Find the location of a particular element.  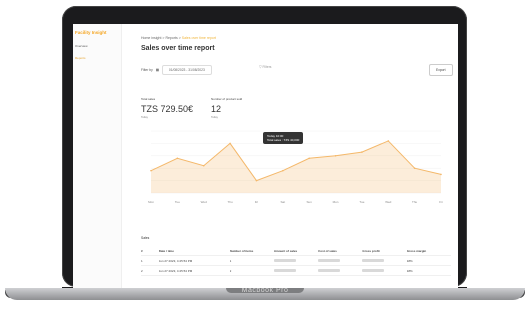

table-header-cell: # is located at coordinates (142, 250).